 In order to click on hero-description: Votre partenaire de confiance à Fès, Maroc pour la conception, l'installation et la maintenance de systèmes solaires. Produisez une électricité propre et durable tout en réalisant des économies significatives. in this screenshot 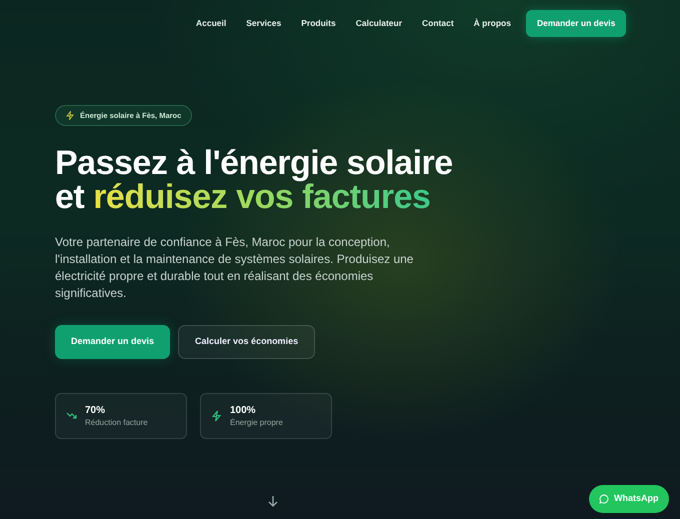, I will do `click(234, 268)`.